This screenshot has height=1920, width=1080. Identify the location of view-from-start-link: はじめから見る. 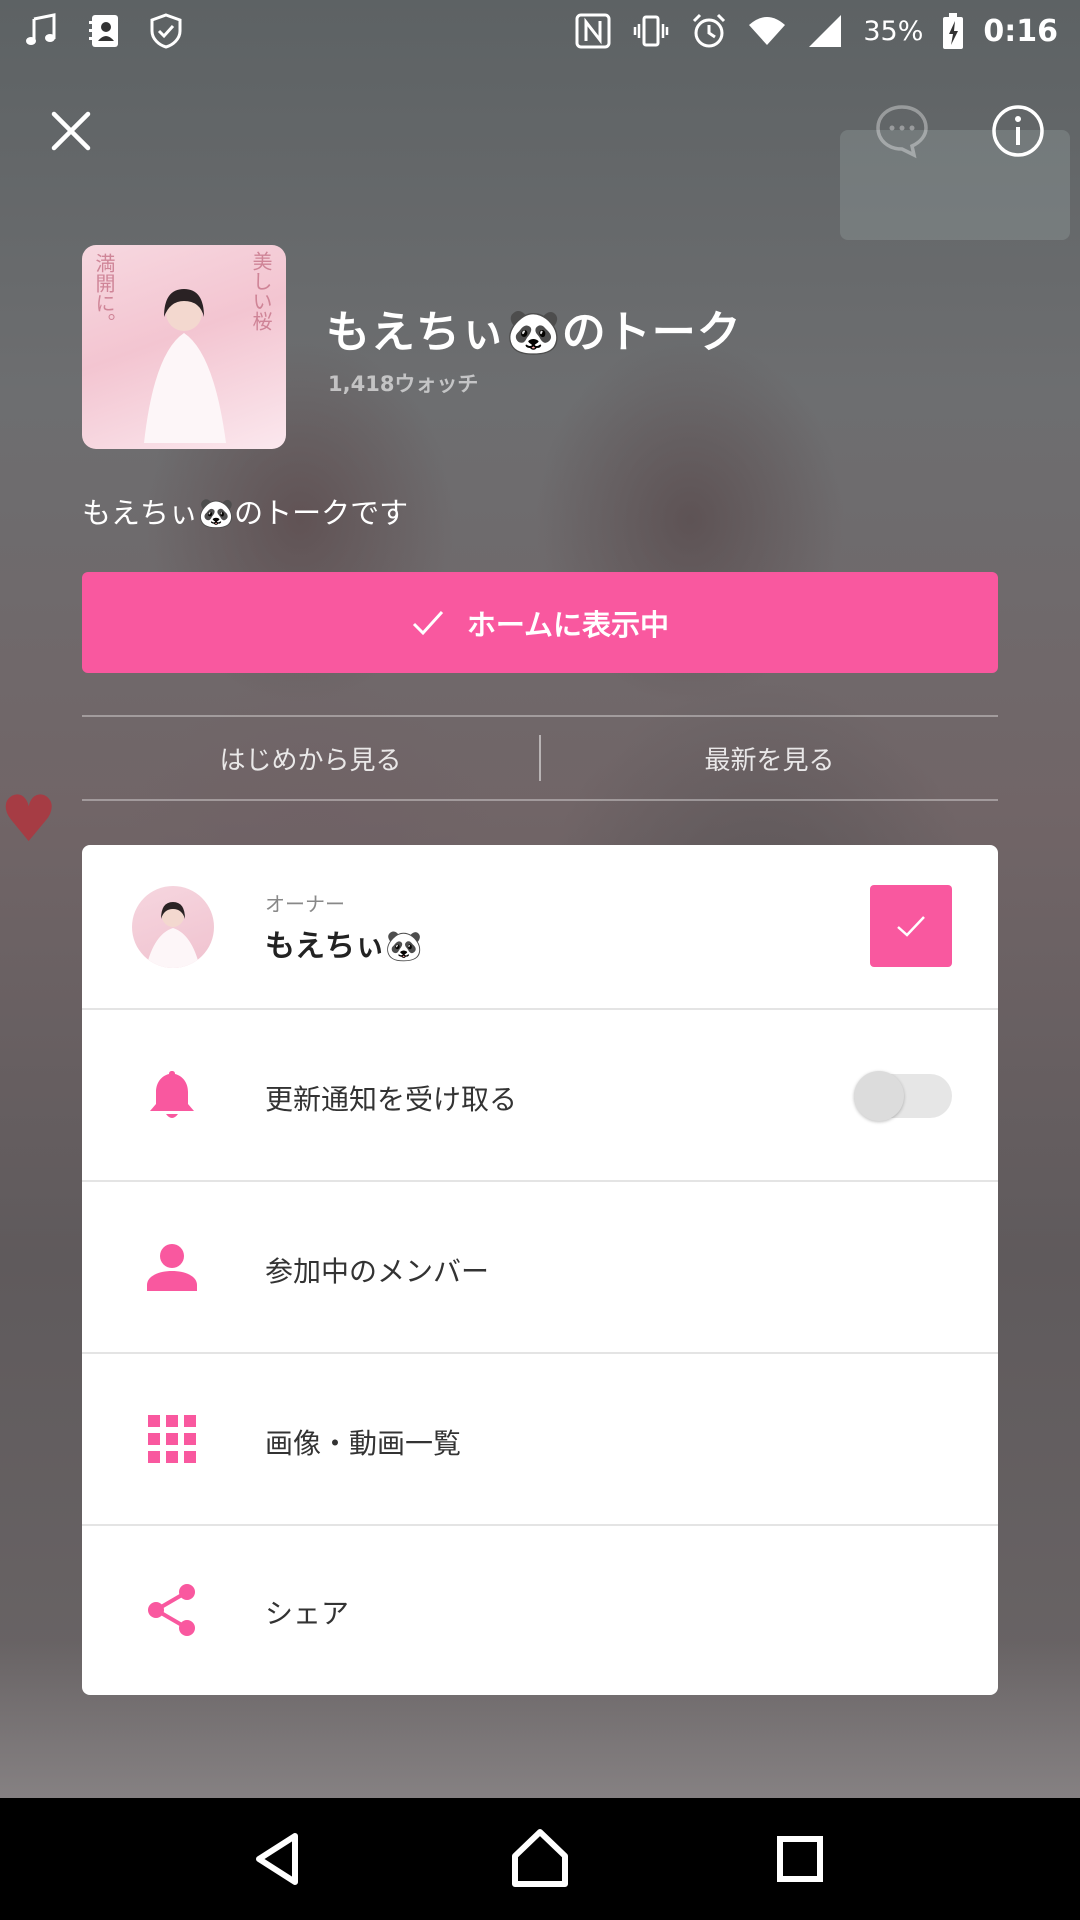
(310, 758).